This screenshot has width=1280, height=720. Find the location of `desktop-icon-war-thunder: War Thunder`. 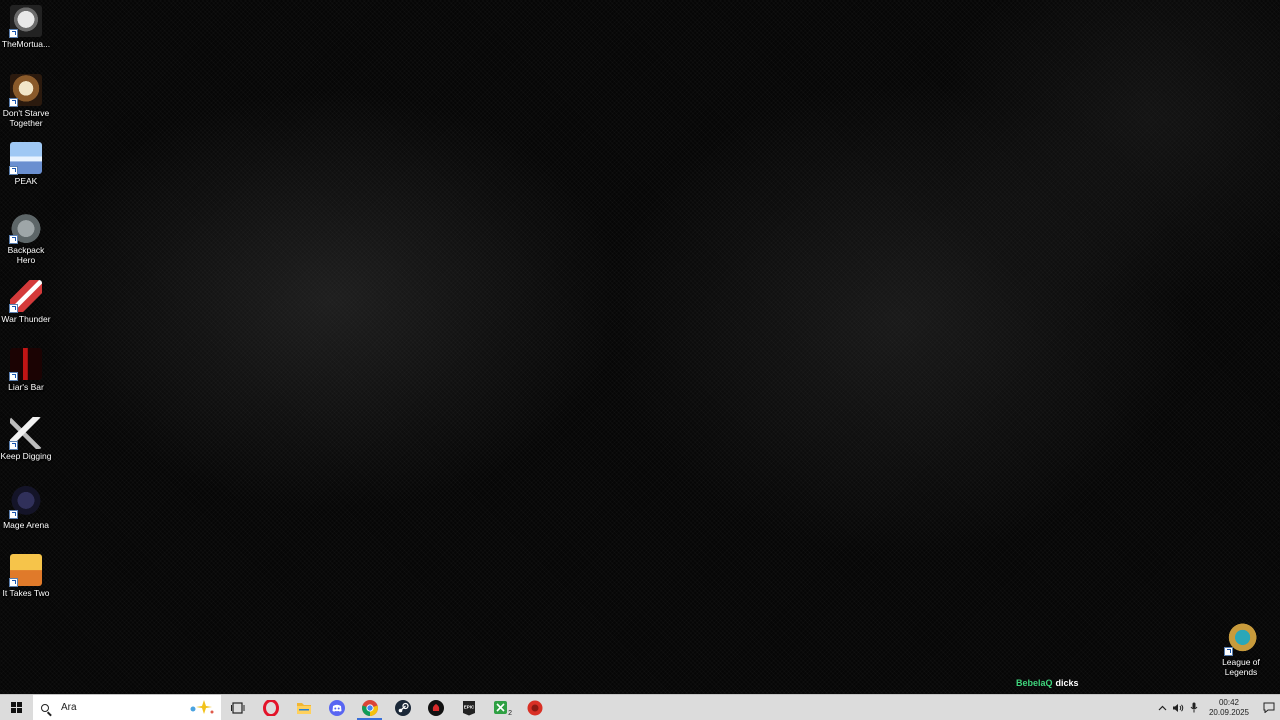

desktop-icon-war-thunder: War Thunder is located at coordinates (26, 302).